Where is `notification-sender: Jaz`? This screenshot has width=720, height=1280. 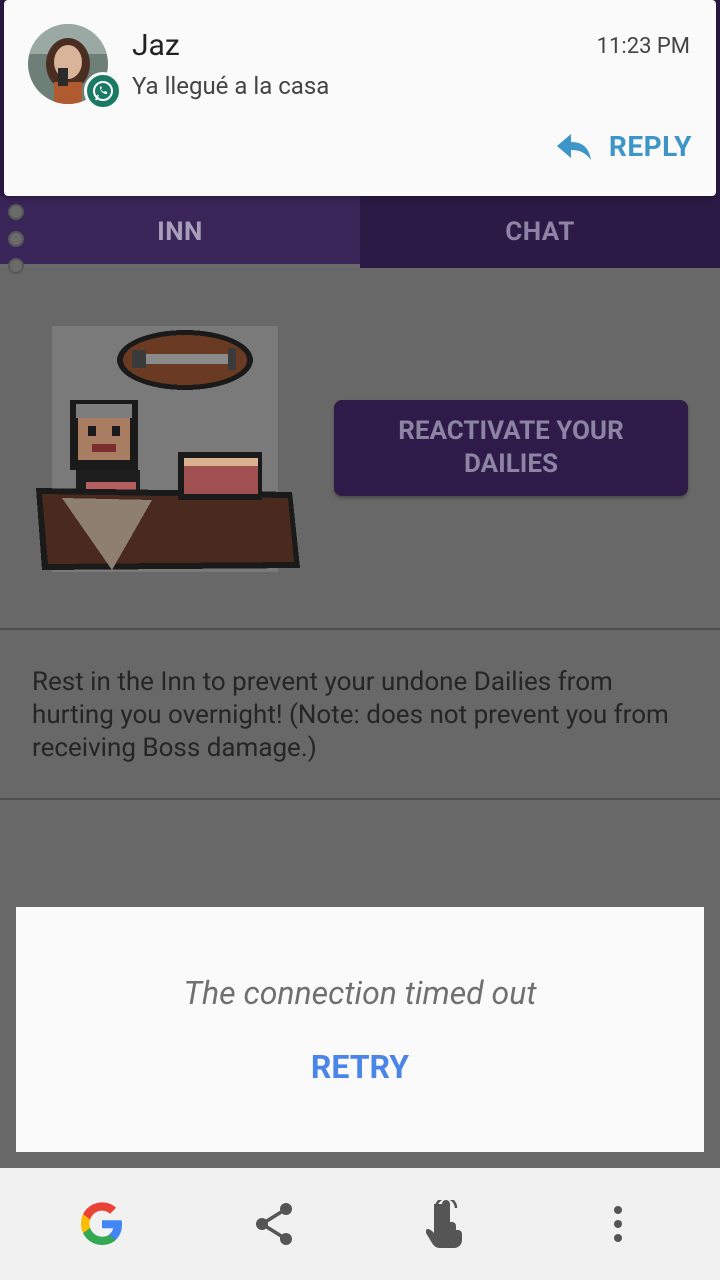 notification-sender: Jaz is located at coordinates (156, 45).